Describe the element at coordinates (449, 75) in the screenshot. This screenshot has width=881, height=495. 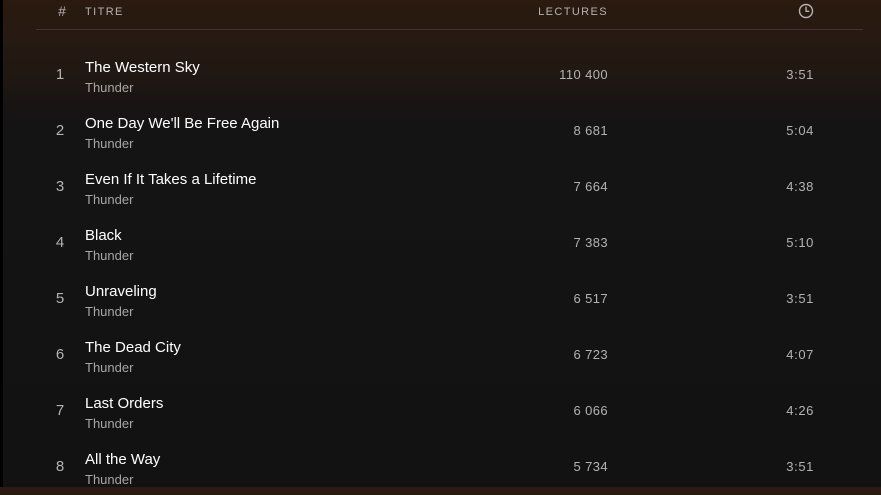
I see `track-row: 1 The Western Sky Thunder 110 400 3:51` at that location.